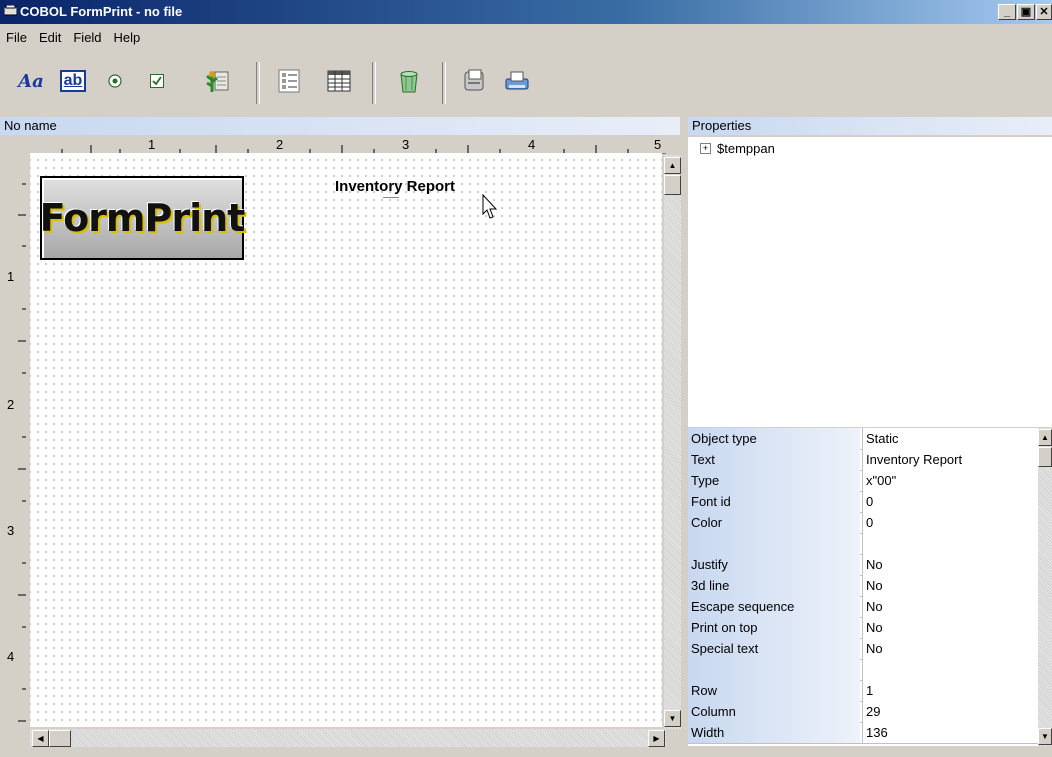  I want to click on text-tool-icon: Aa, so click(31, 81).